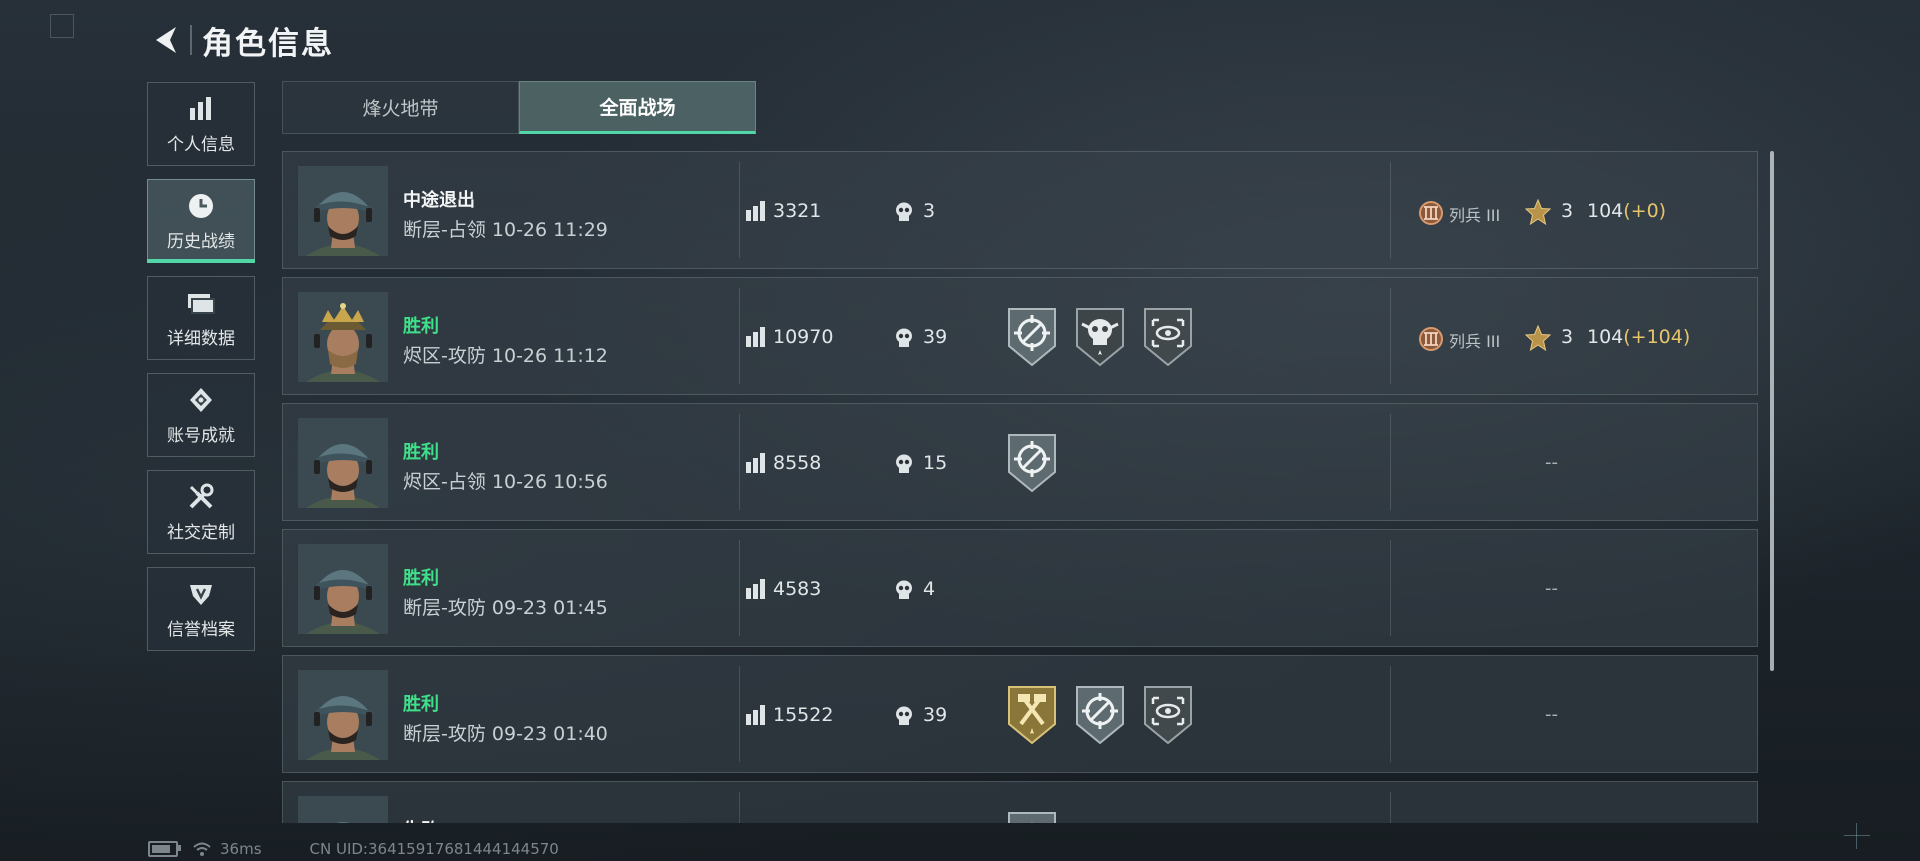 This screenshot has width=1920, height=861. What do you see at coordinates (400, 107) in the screenshot?
I see `tab-hazard-zone: 烽火地带` at bounding box center [400, 107].